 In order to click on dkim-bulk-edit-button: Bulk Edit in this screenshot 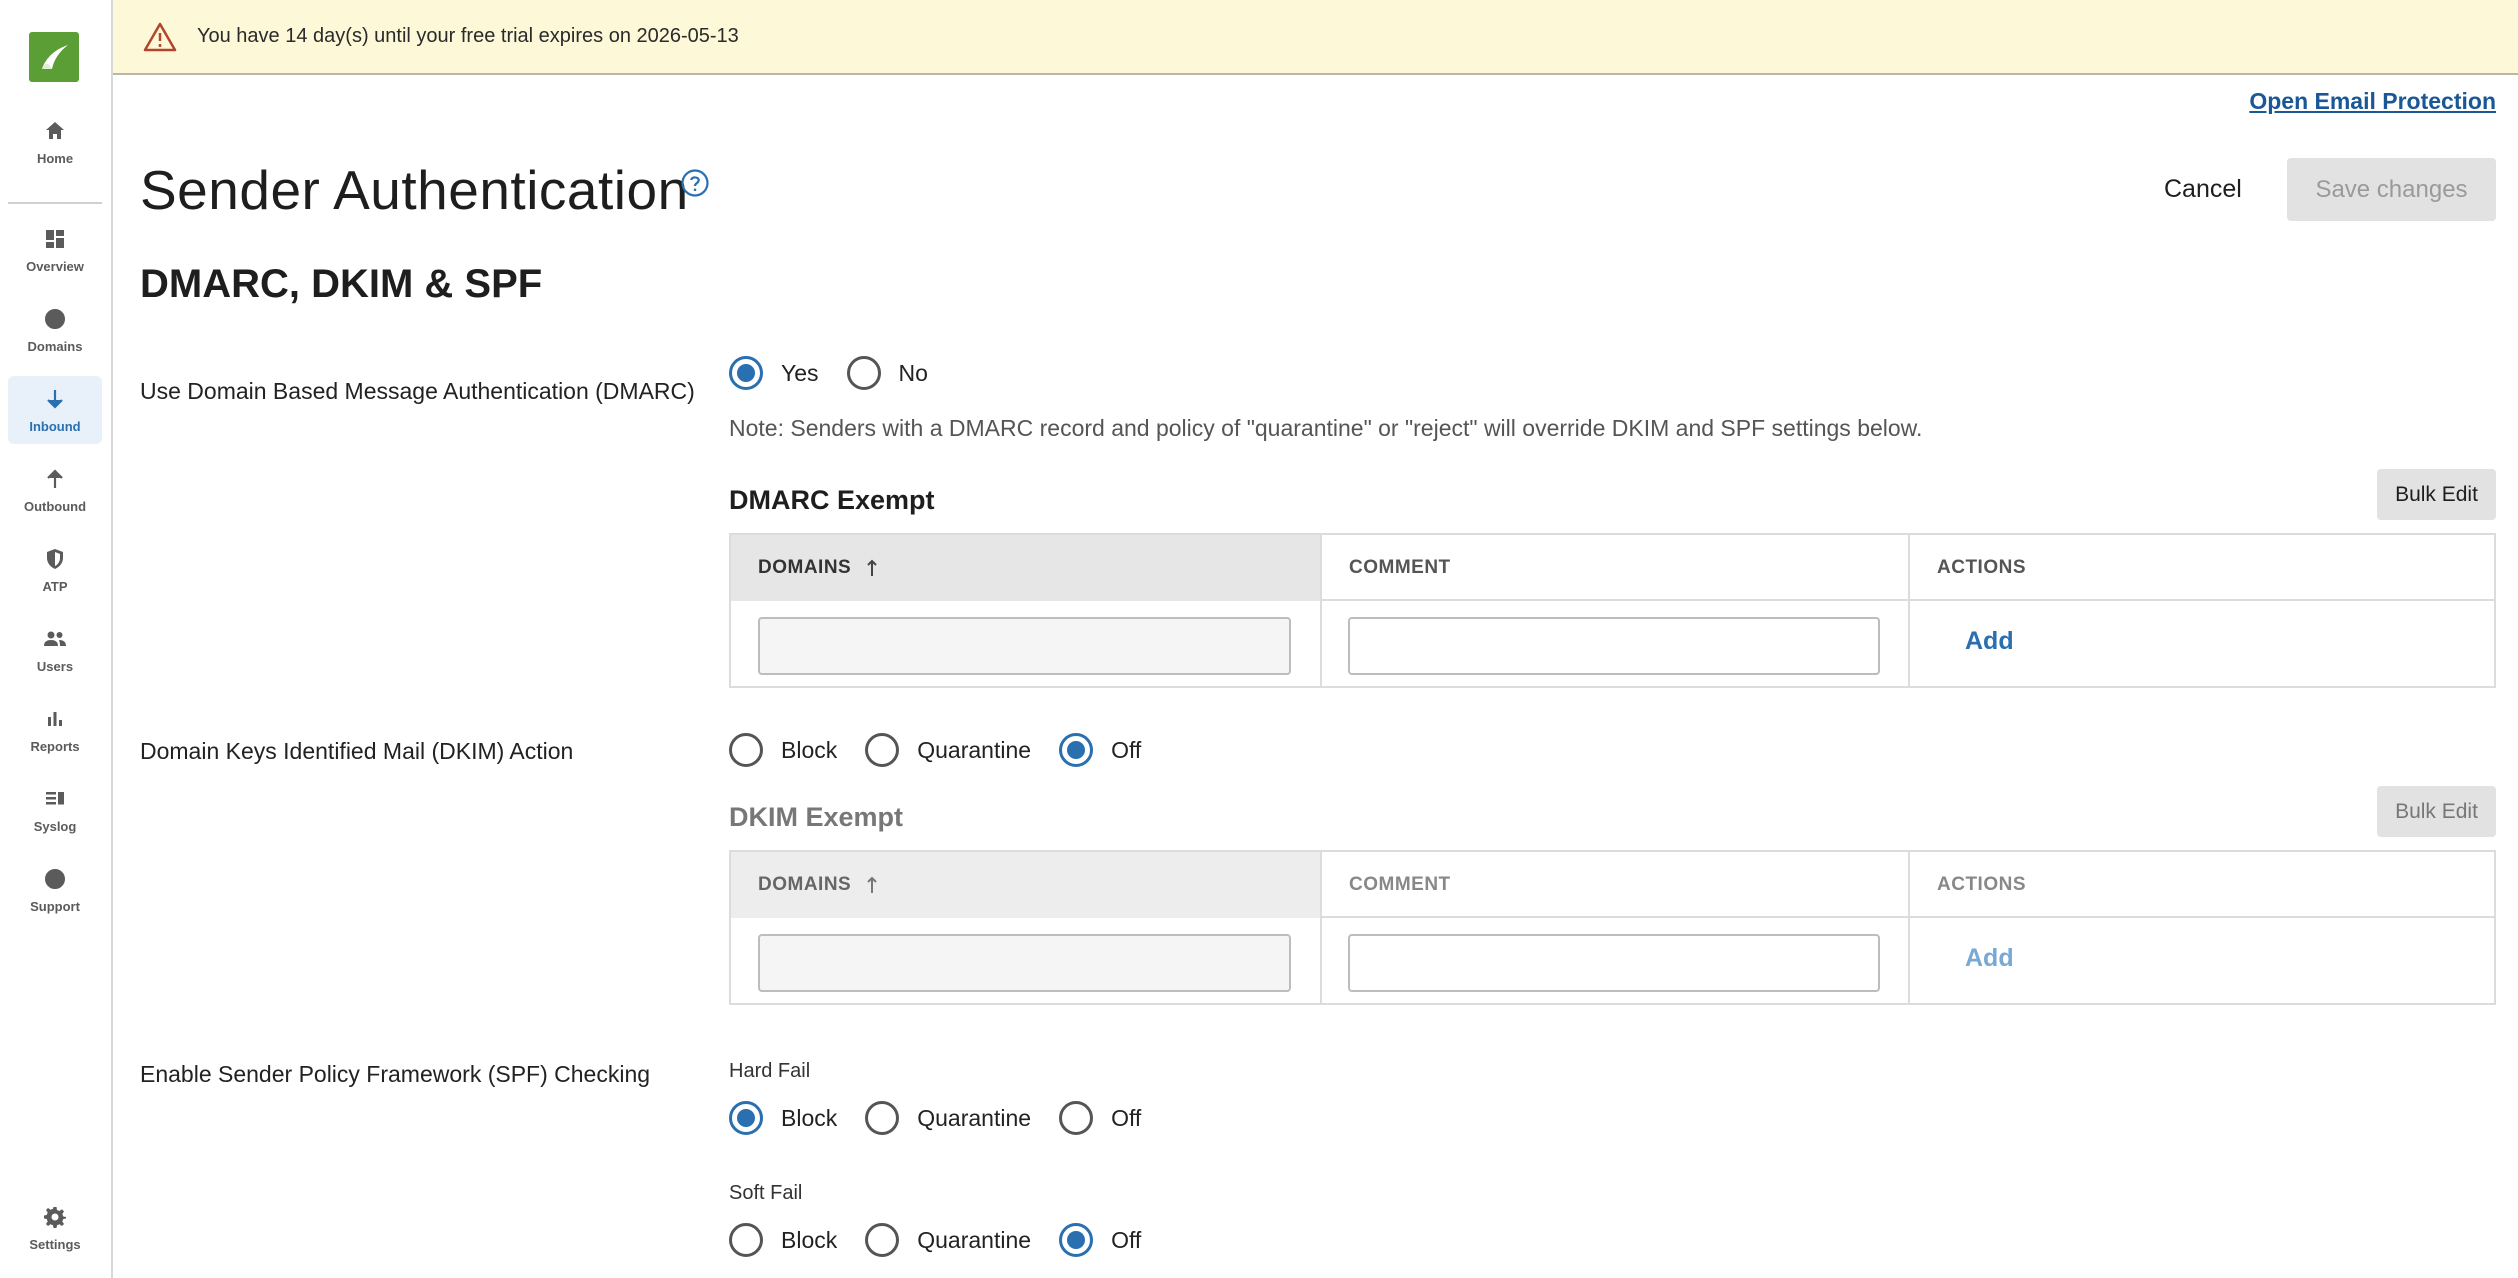, I will do `click(2436, 811)`.